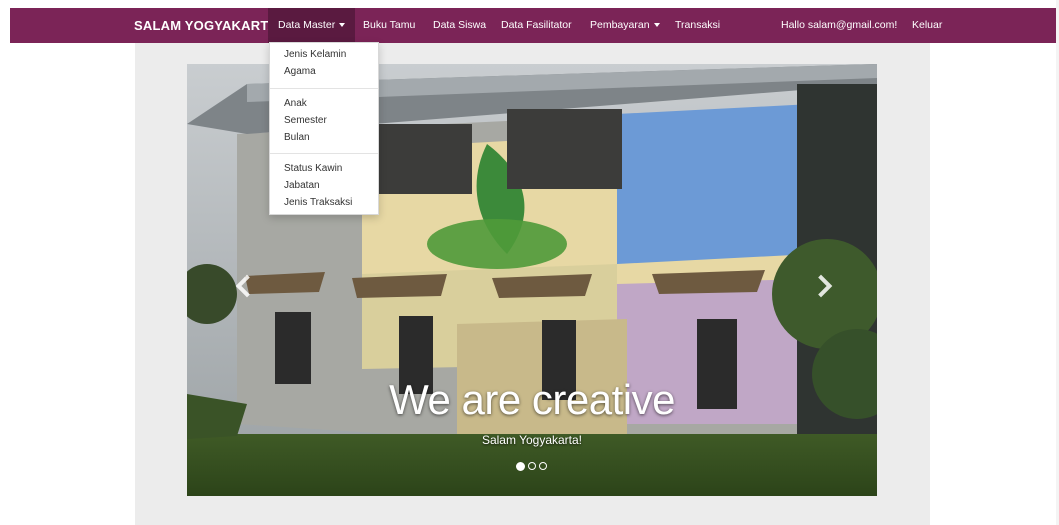  What do you see at coordinates (532, 440) in the screenshot?
I see `slide-caption-subtitle: Salam Yogyakarta!` at bounding box center [532, 440].